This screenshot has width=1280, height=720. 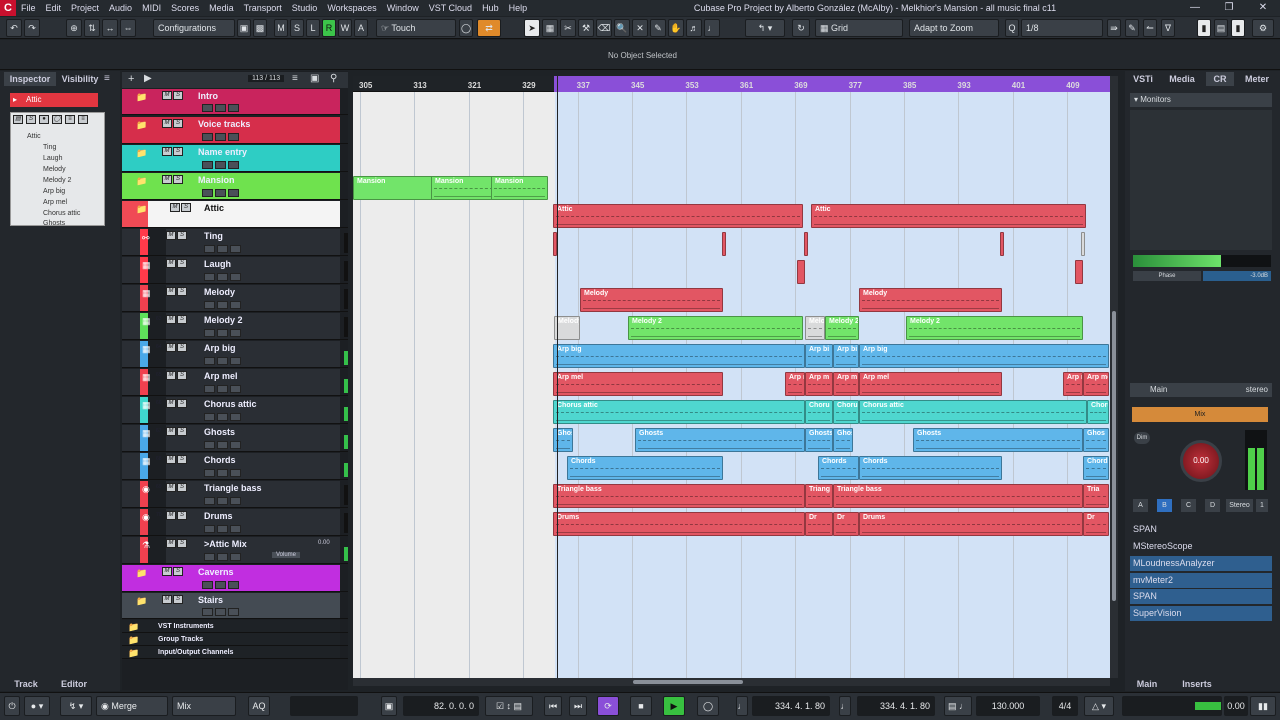 I want to click on nudge-icon: ⇔, so click(x=128, y=28).